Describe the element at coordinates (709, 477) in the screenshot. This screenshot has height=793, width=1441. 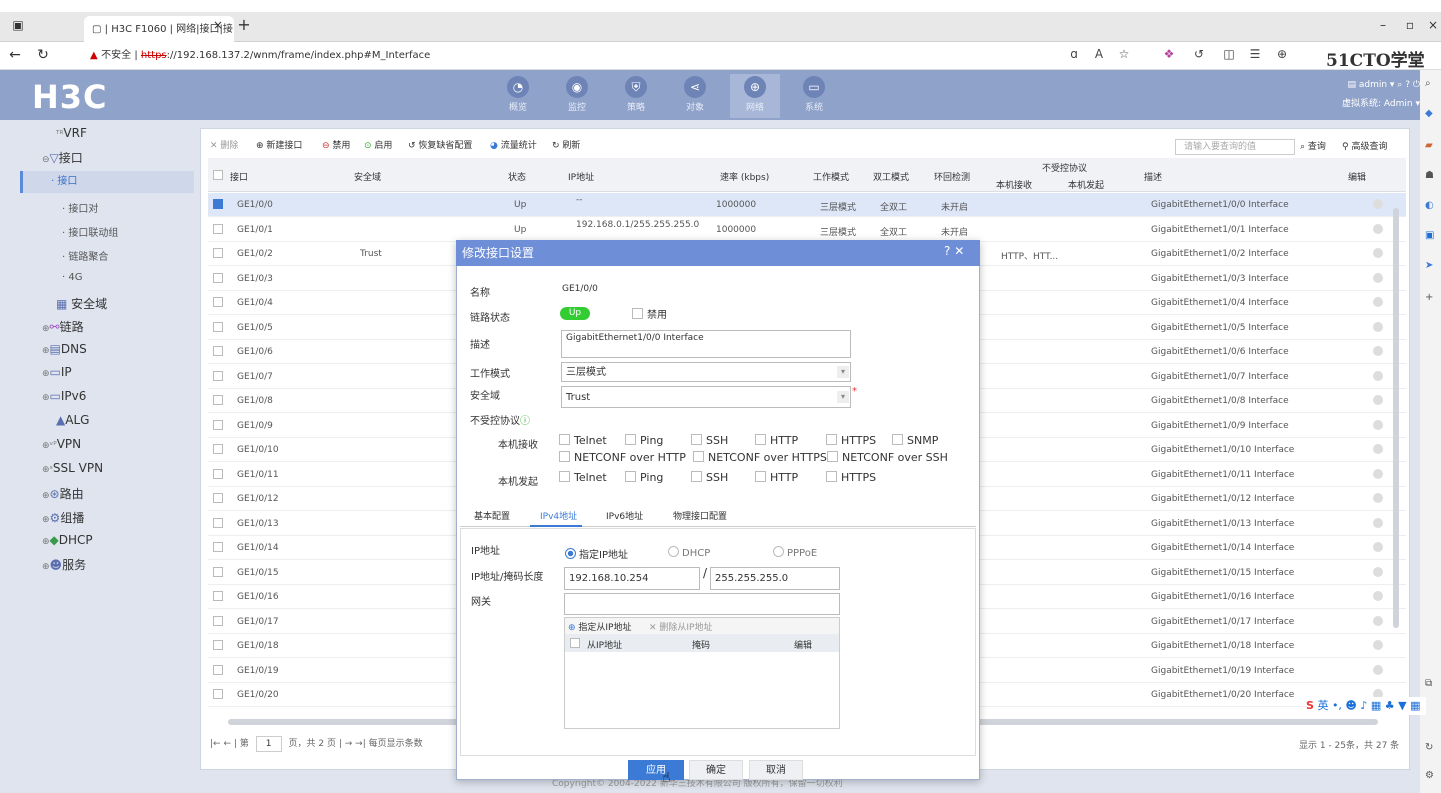
I see `tx-ssh-checkbox: SSH` at that location.